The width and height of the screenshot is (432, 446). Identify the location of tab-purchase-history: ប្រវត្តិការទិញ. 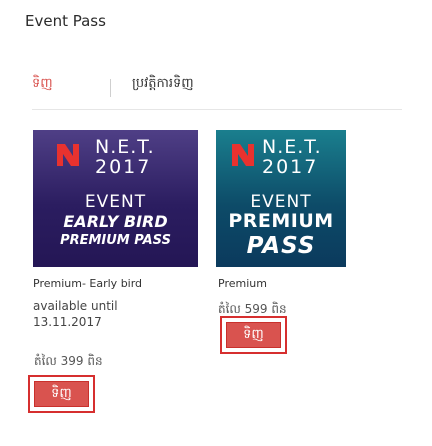
(163, 84).